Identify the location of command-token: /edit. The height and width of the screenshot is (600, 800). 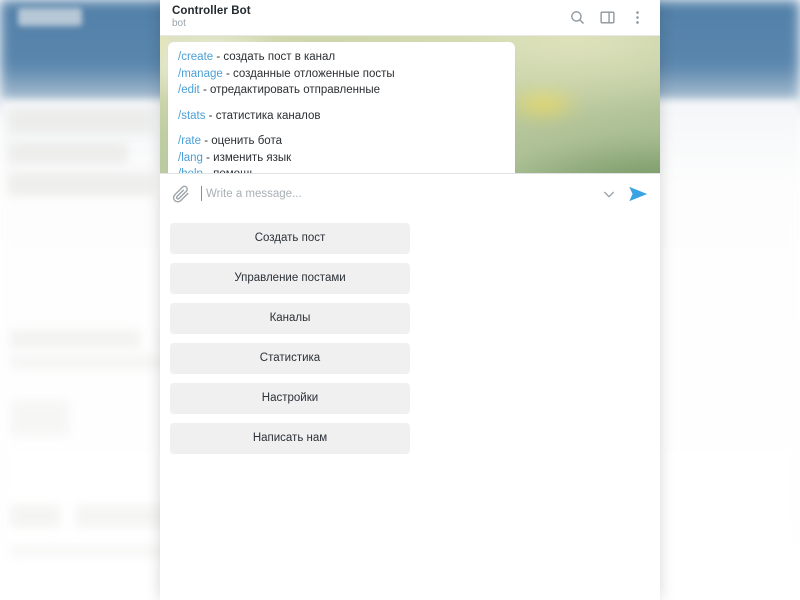
(189, 90).